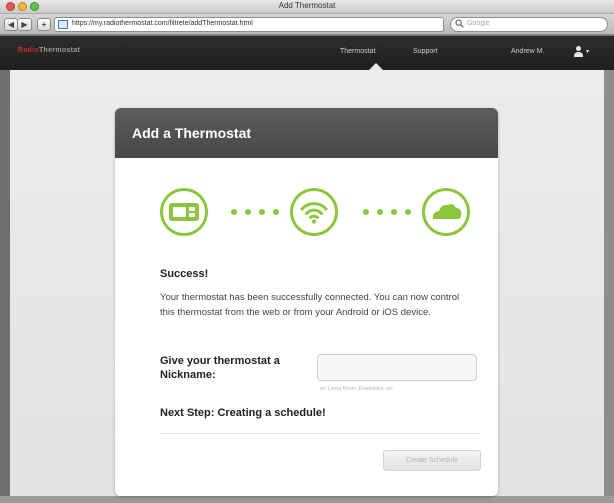 The image size is (614, 503). What do you see at coordinates (25, 24) in the screenshot?
I see `forward-button: ▶` at bounding box center [25, 24].